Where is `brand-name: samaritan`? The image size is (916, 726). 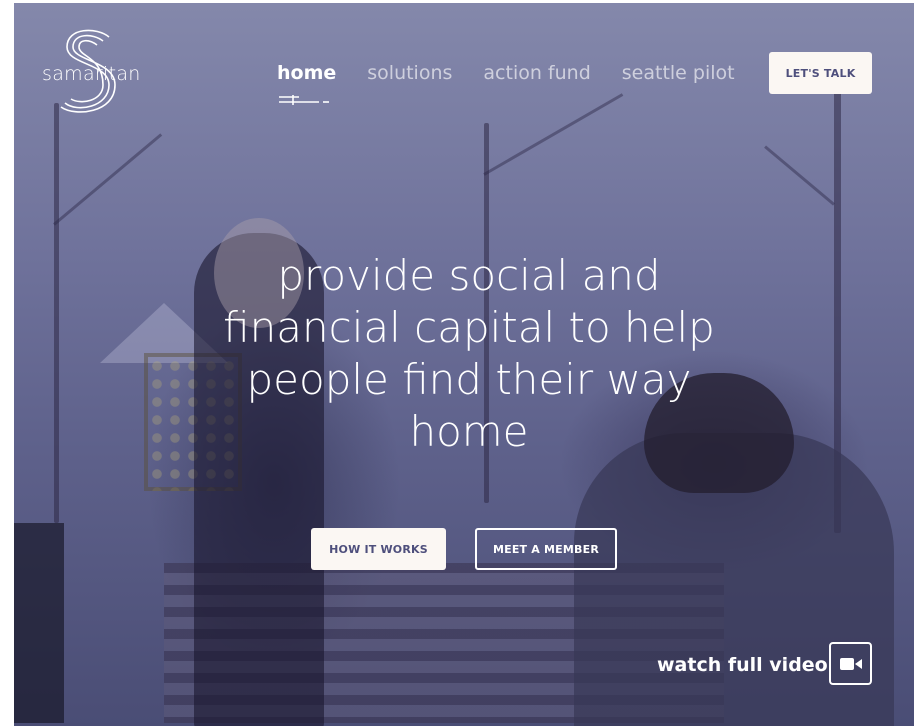
brand-name: samaritan is located at coordinates (91, 74).